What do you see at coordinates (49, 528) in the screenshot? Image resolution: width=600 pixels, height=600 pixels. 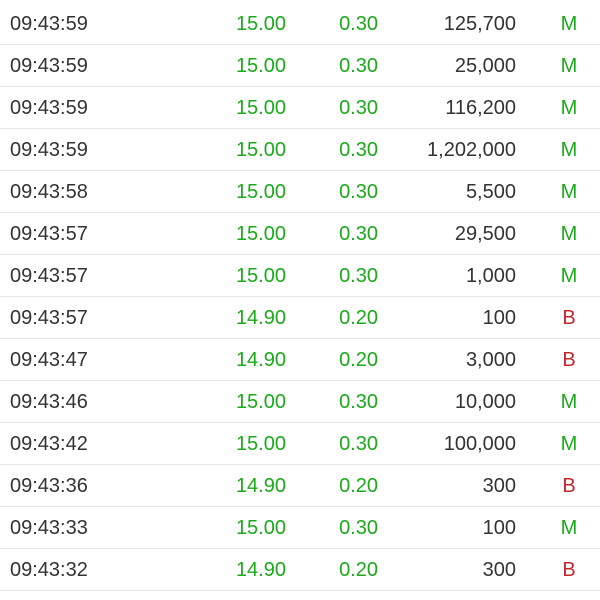 I see `trade-time: 09:43:33` at bounding box center [49, 528].